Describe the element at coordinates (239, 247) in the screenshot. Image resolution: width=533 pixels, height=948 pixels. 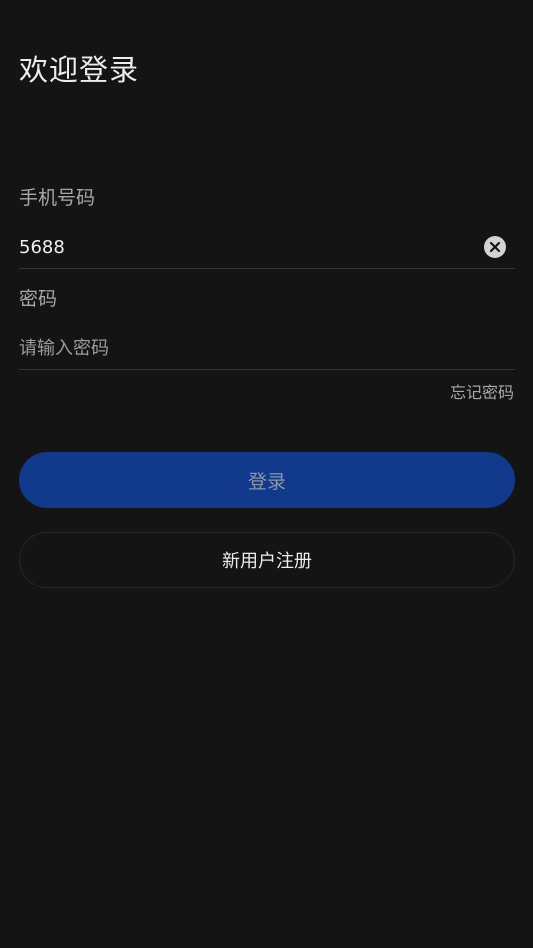
I see `phone-input` at that location.